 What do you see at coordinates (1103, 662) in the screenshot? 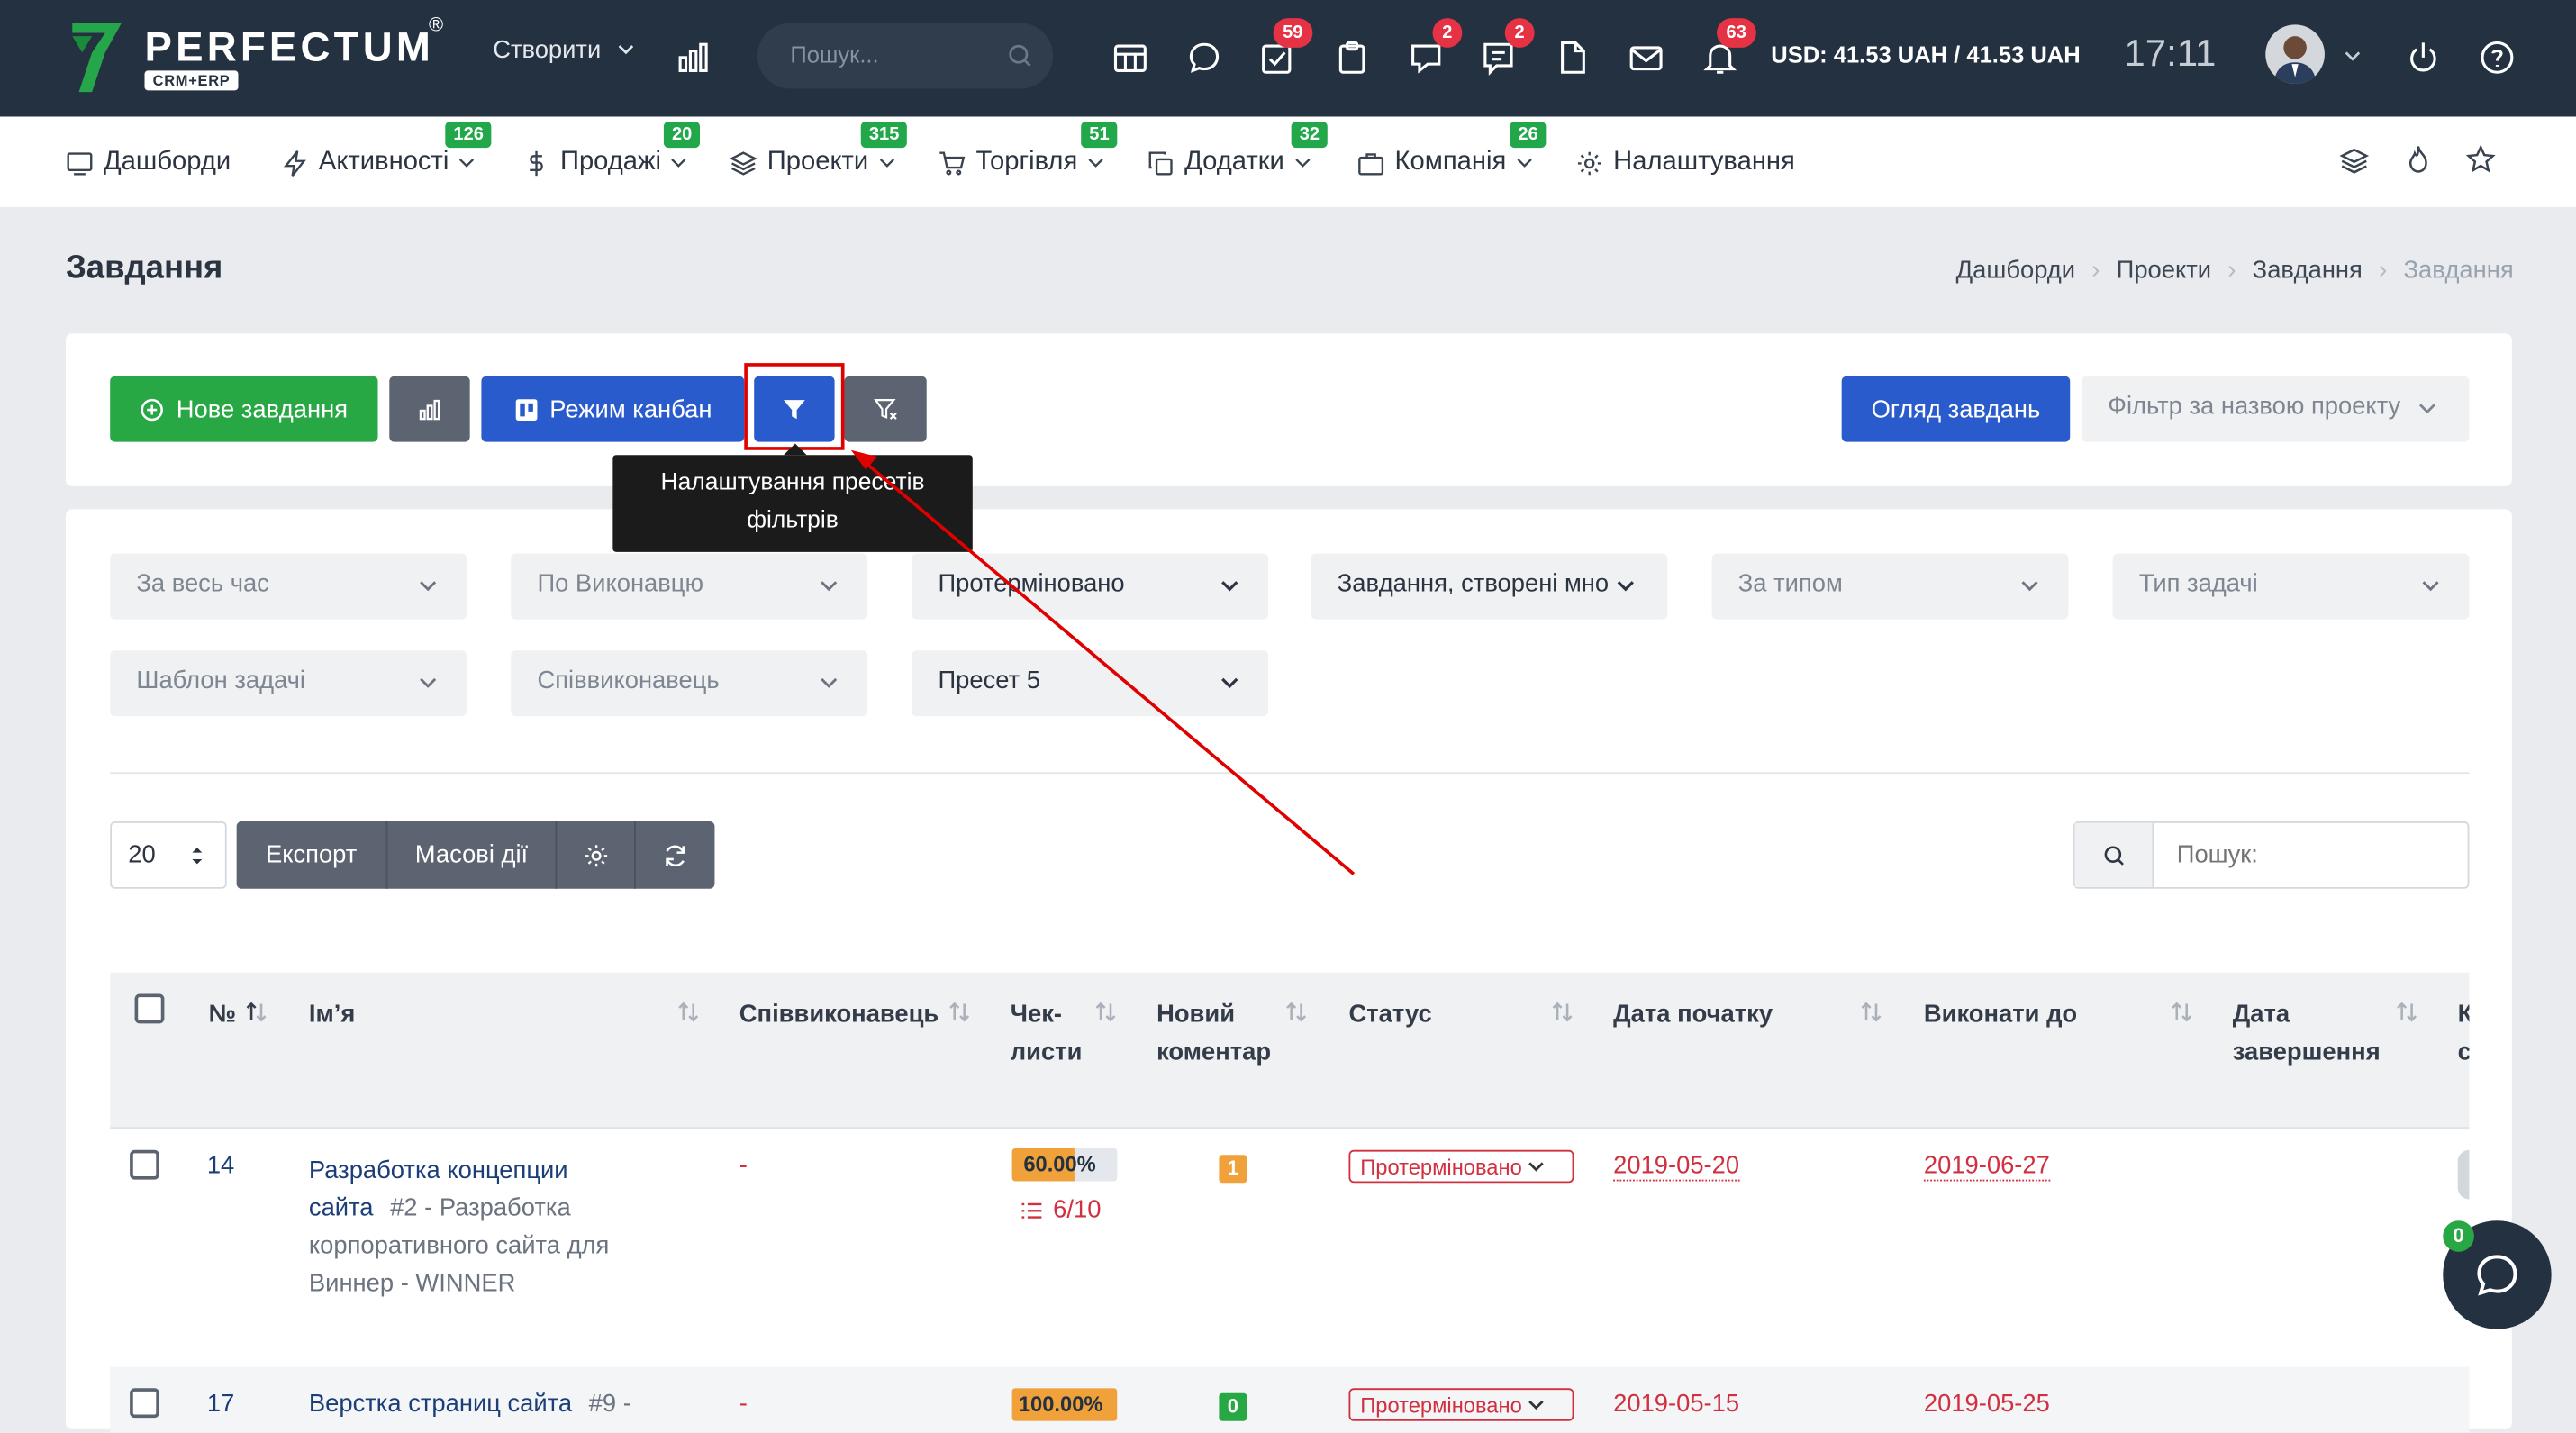
I see `annotation-arrow` at bounding box center [1103, 662].